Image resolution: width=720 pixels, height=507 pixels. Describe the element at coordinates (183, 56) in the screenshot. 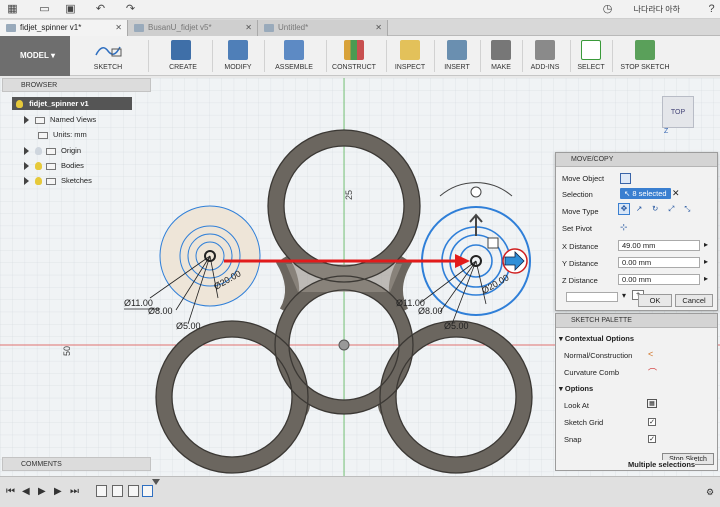

I see `create-tool: CREATE` at that location.